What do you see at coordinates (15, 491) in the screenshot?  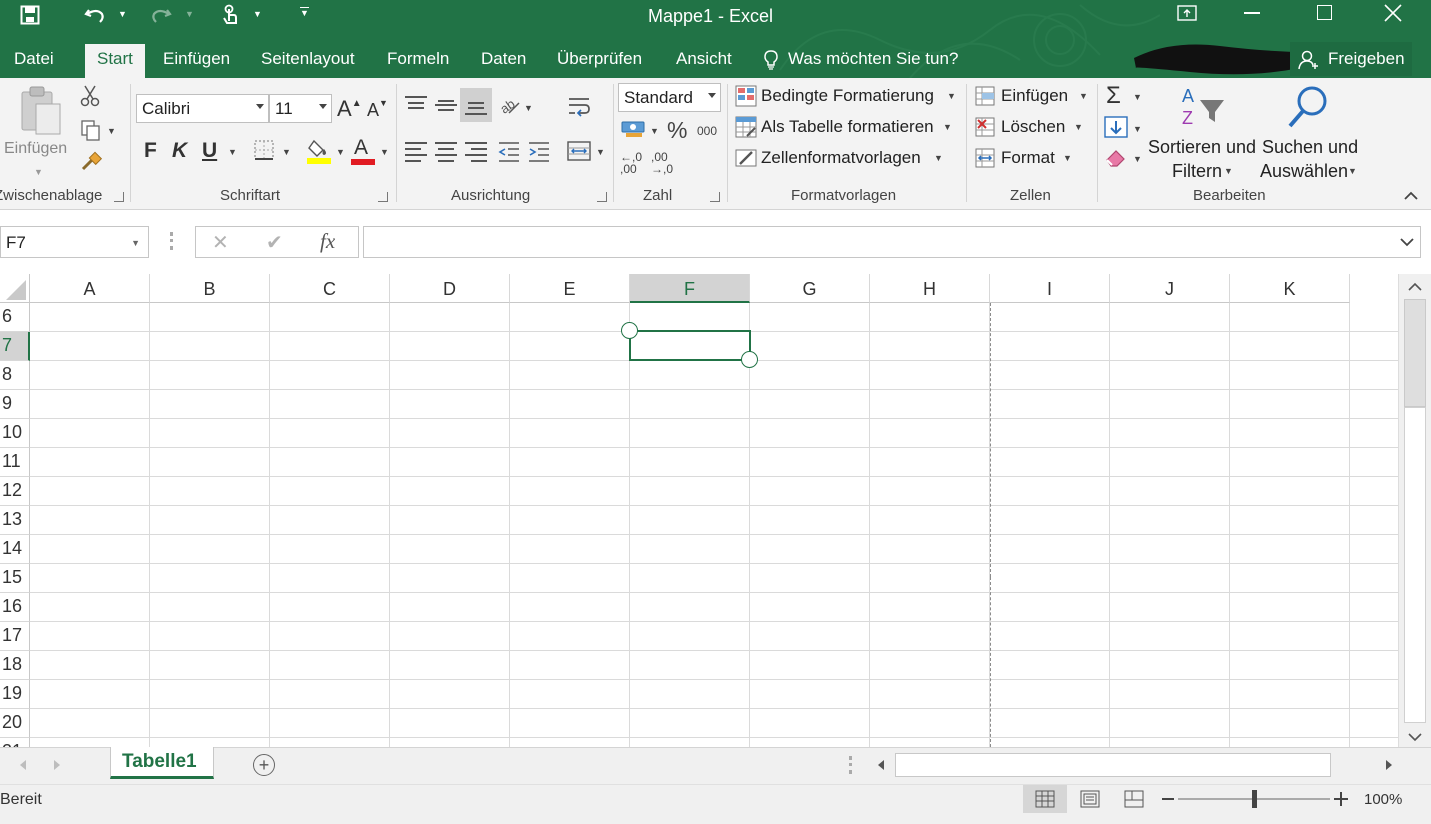 I see `row-header-12: 12` at bounding box center [15, 491].